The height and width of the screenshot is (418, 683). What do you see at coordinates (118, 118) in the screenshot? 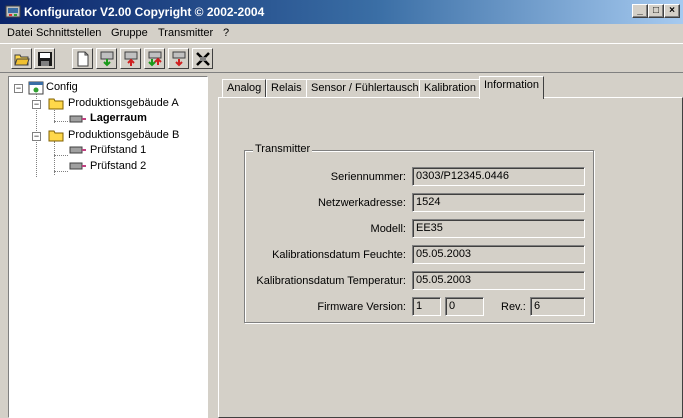
I see `tree-node-label: Lagerraum` at bounding box center [118, 118].